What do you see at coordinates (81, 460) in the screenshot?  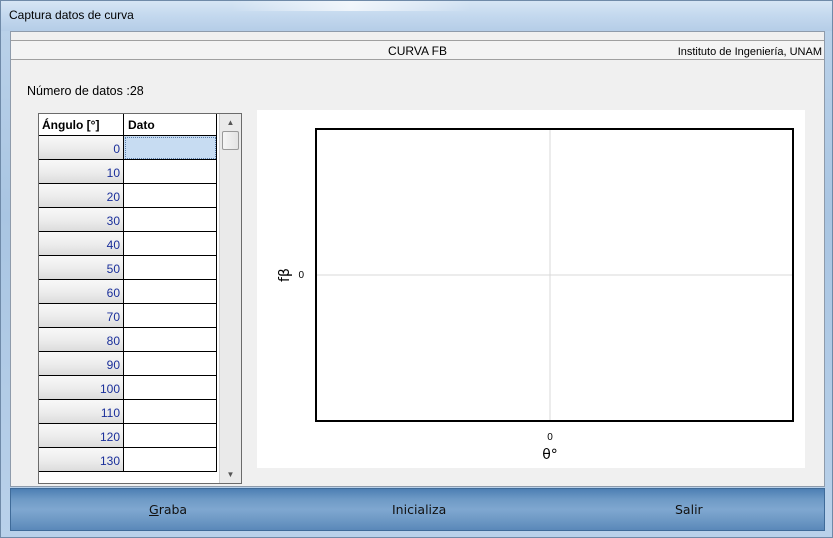 I see `angle-cell: 130` at bounding box center [81, 460].